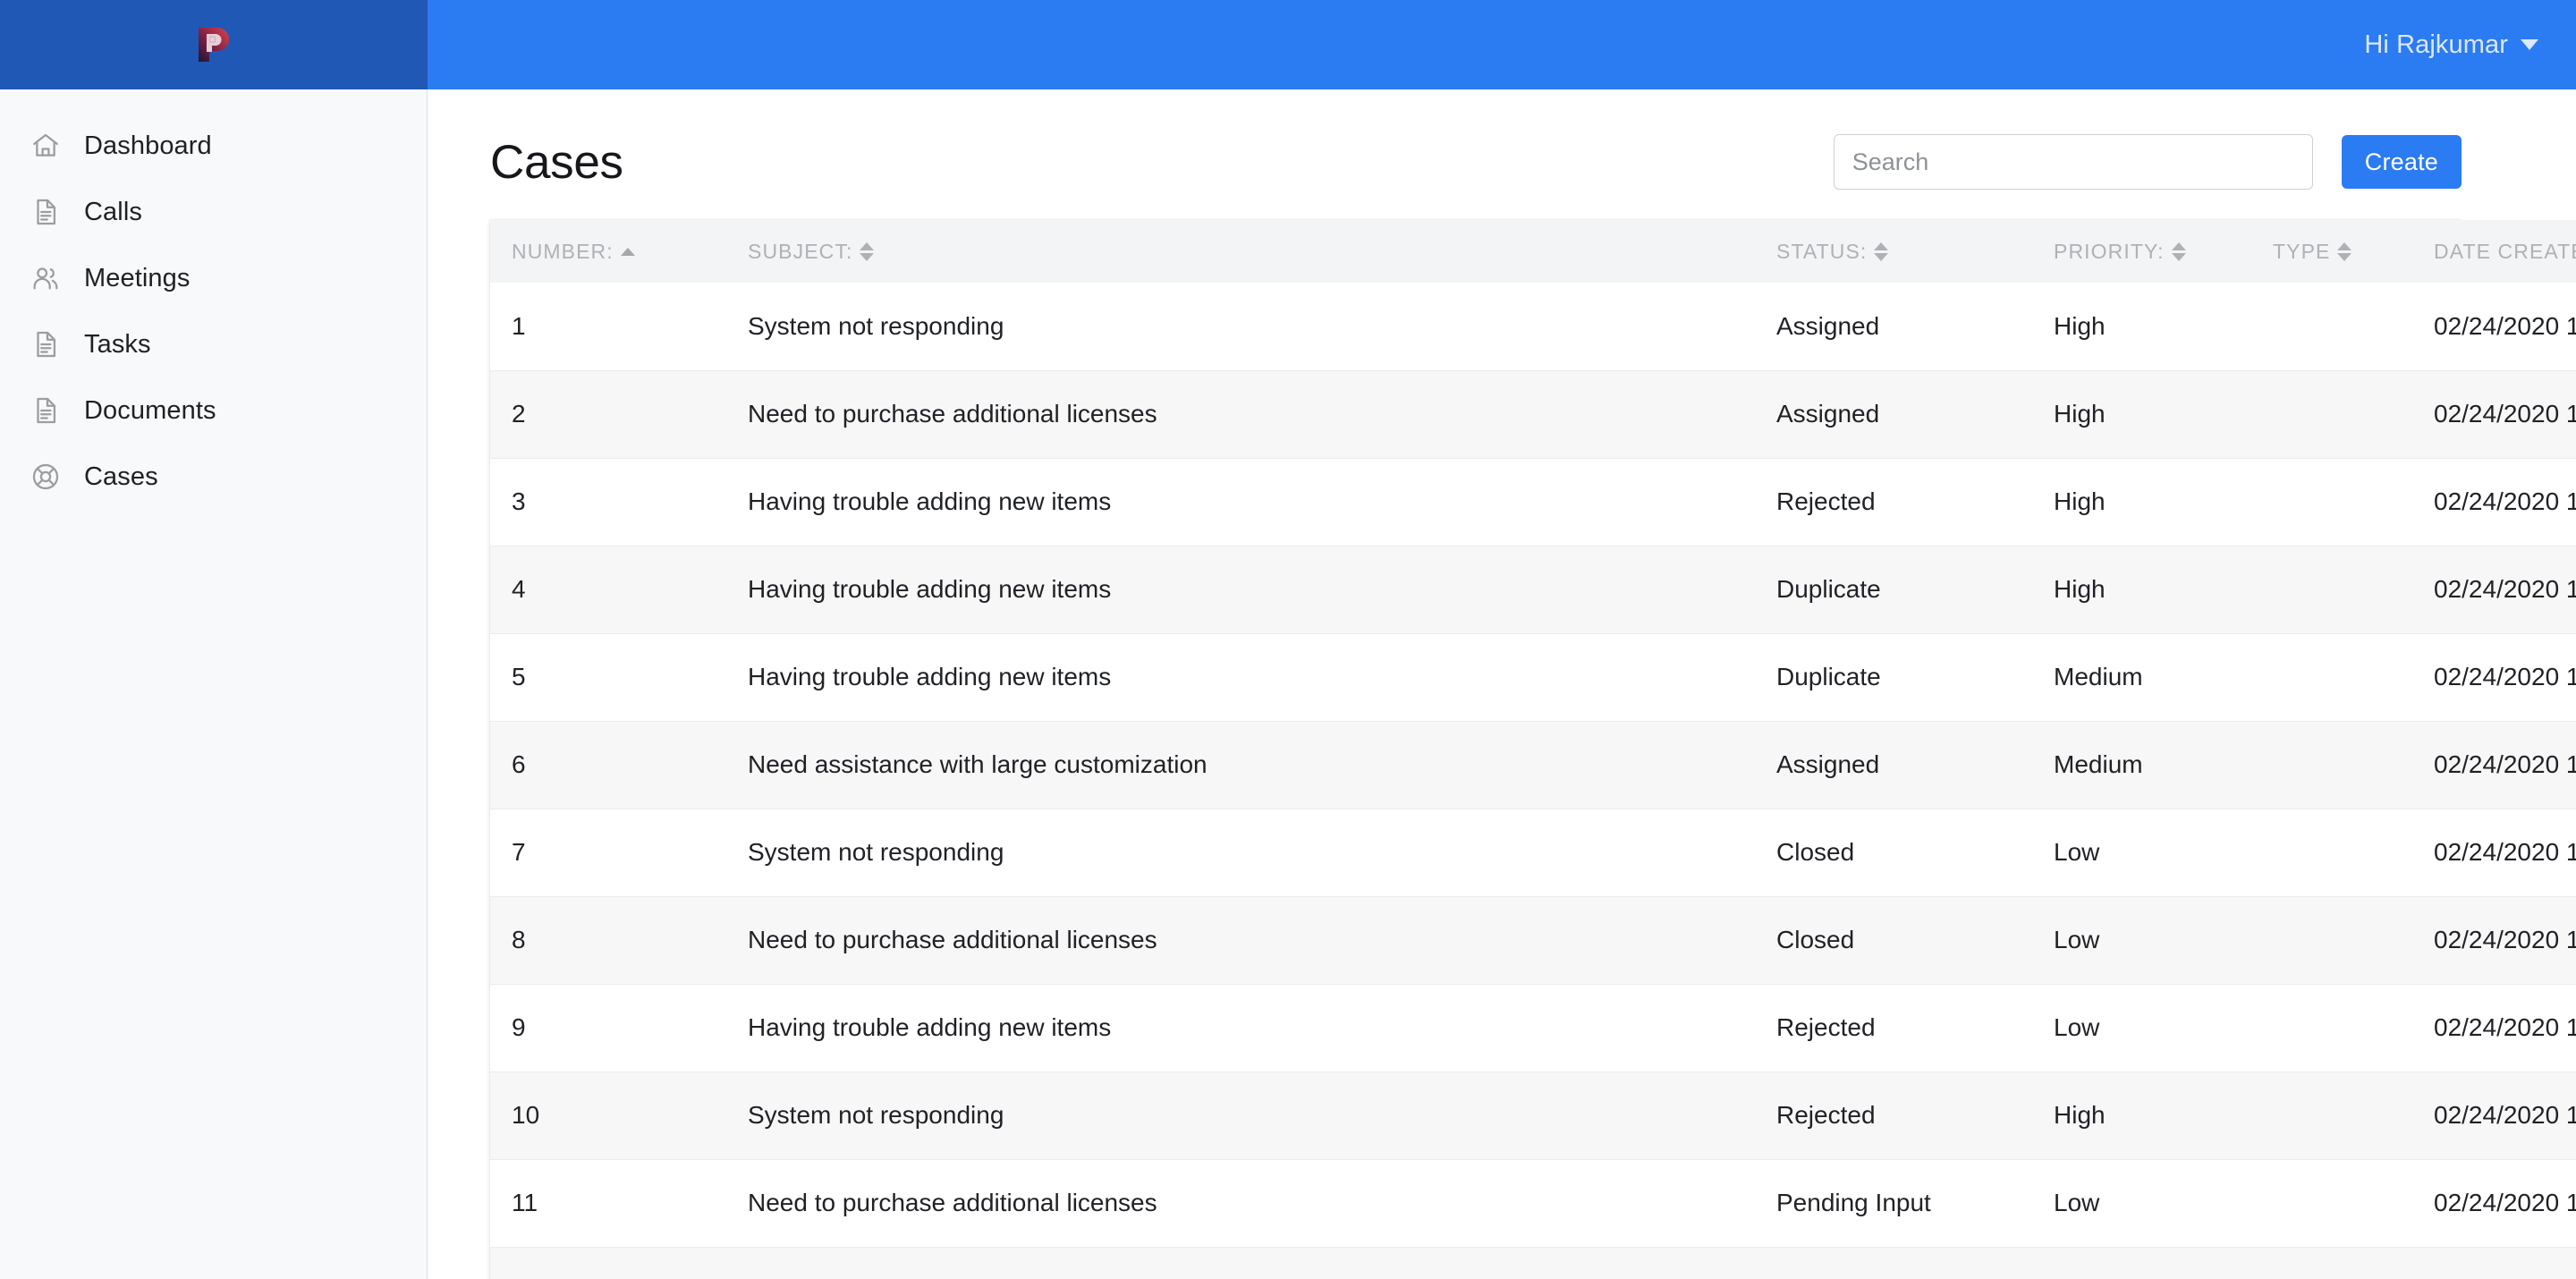 The width and height of the screenshot is (2576, 1279). What do you see at coordinates (2109, 251) in the screenshot?
I see `column-header-label: PRIORITY:` at bounding box center [2109, 251].